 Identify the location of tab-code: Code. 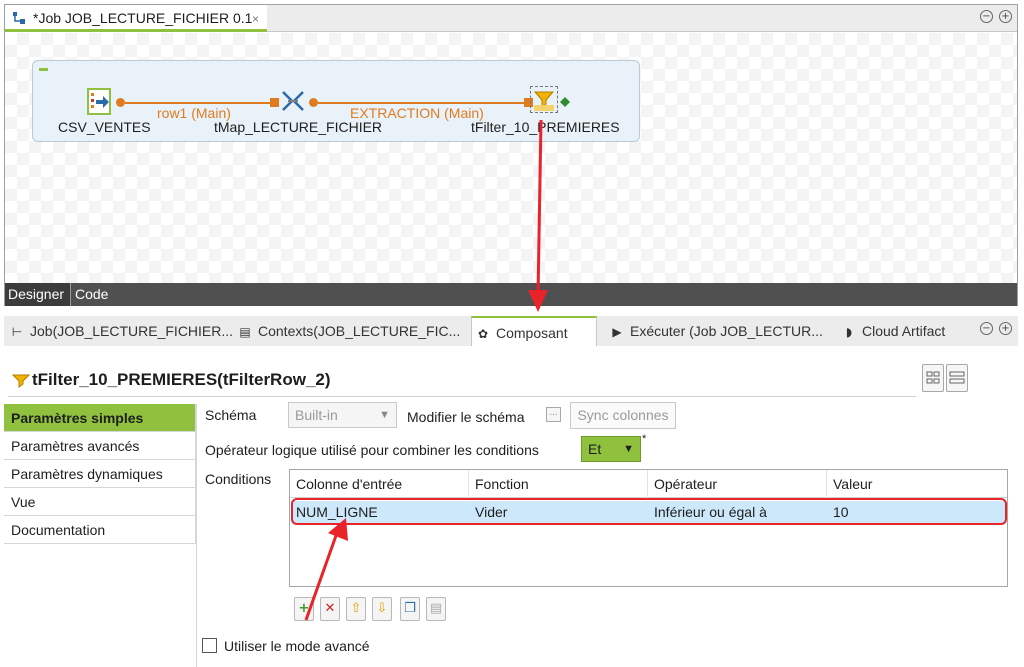
(94, 294).